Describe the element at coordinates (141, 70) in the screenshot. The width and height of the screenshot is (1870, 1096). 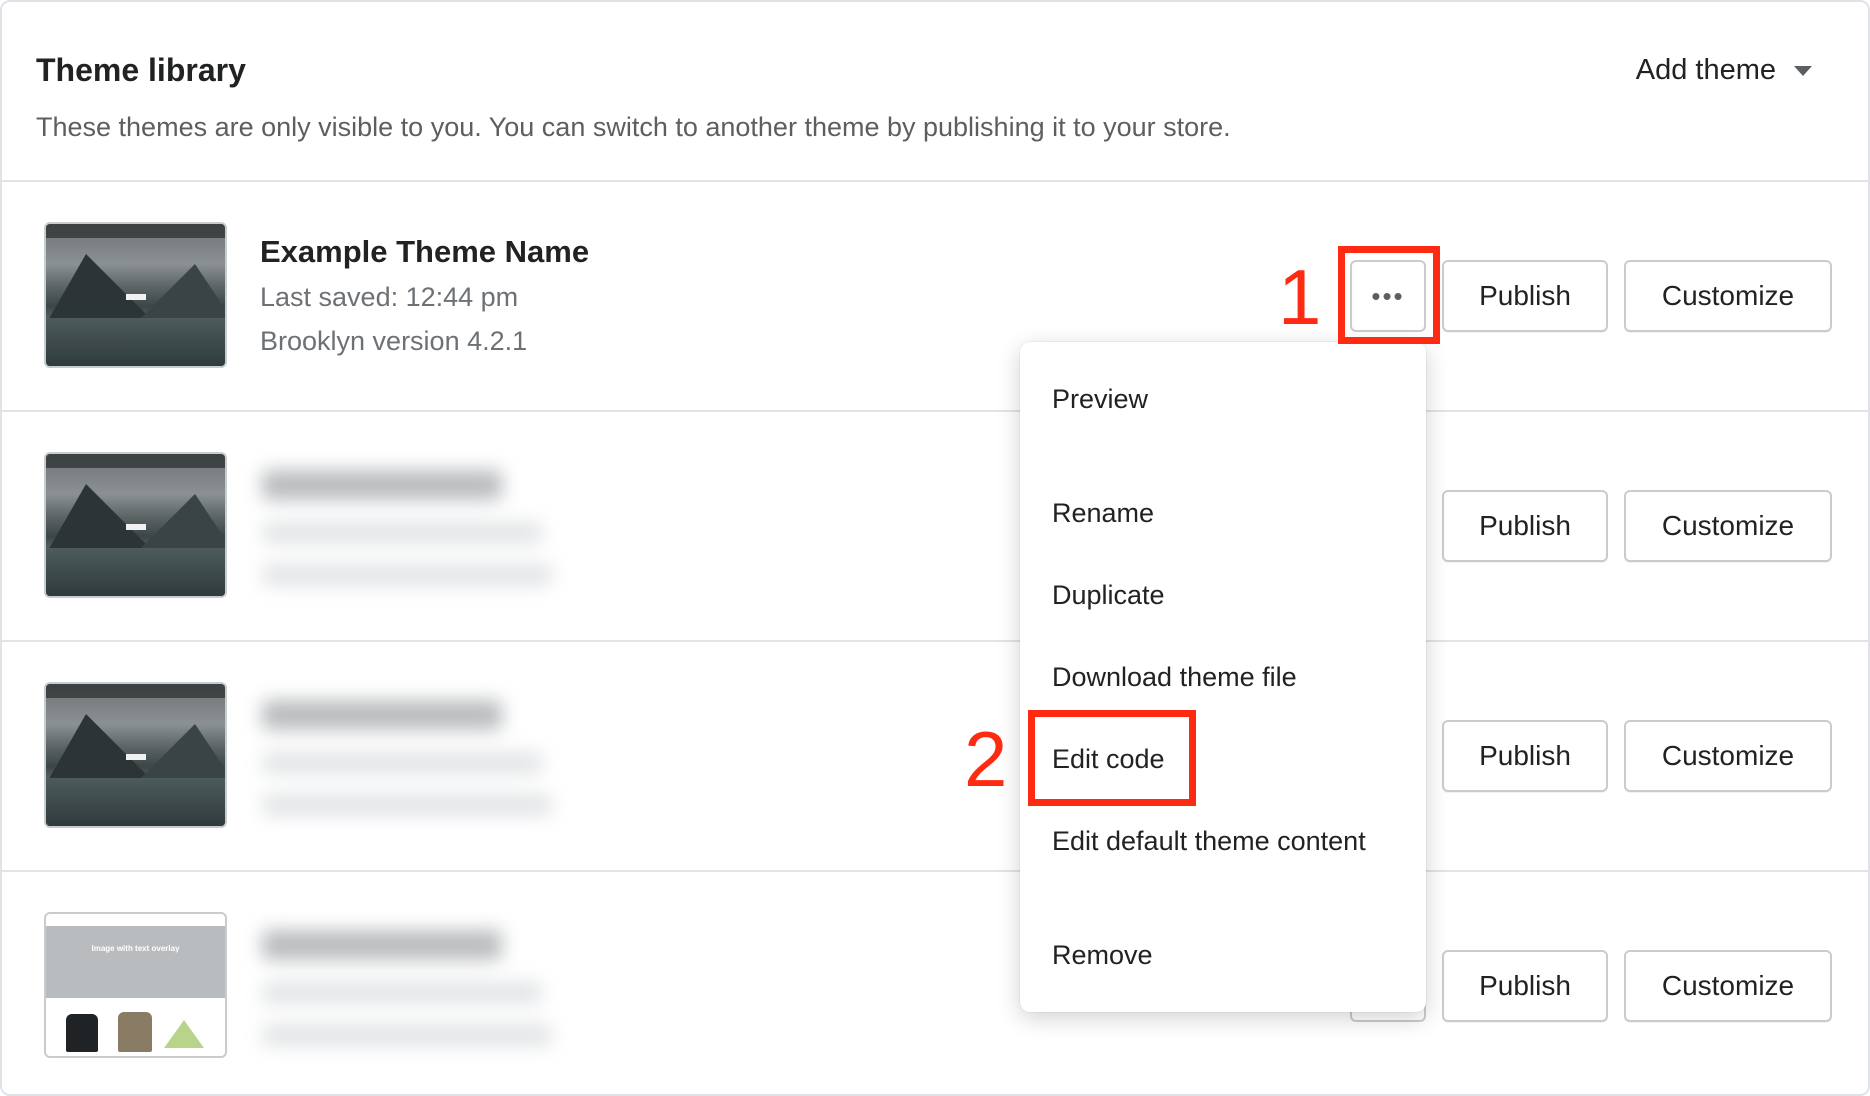
I see `page-title: Theme library` at that location.